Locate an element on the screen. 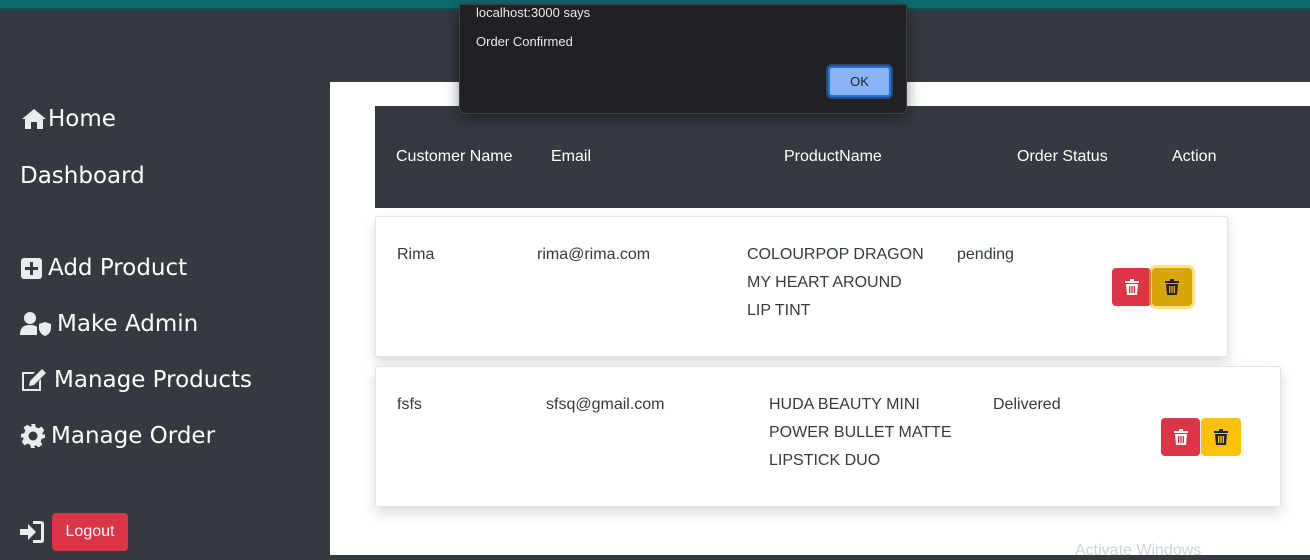 This screenshot has width=1310, height=560. product-name-line: LIP TINT is located at coordinates (779, 310).